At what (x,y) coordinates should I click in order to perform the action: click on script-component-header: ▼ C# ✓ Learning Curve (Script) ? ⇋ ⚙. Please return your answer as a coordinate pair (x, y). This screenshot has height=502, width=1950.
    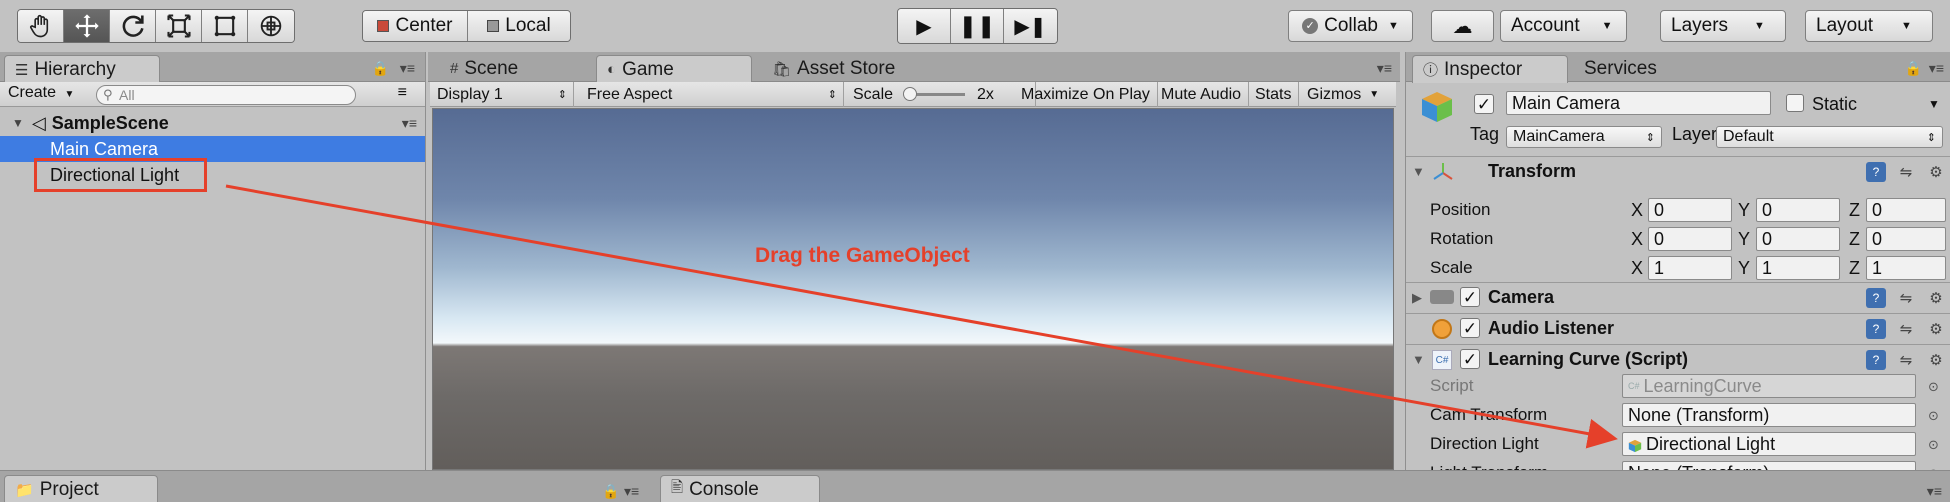
    Looking at the image, I should click on (1678, 359).